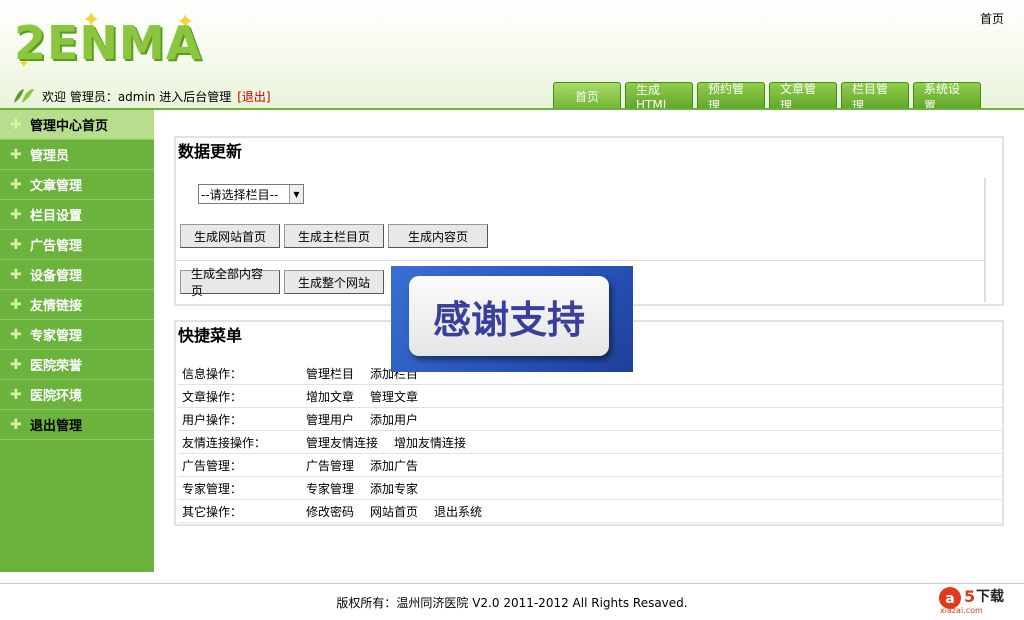  I want to click on sidebar-item-label: 医院荣誉, so click(56, 366).